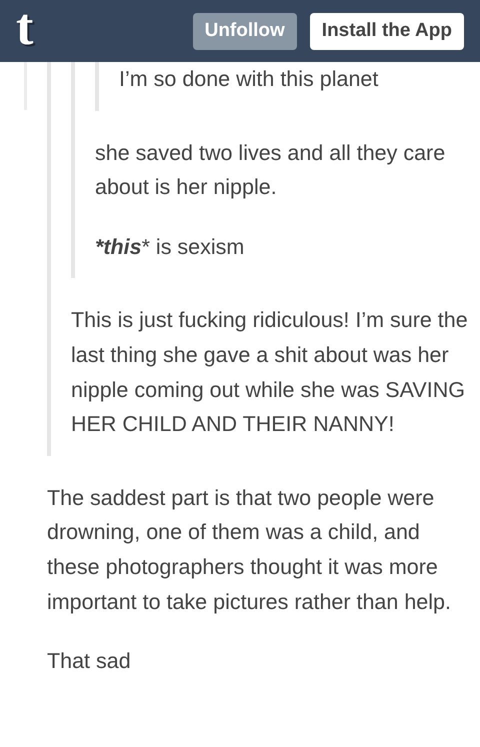 The image size is (480, 747). I want to click on post-text: This is just fucking ridiculous! I’m sure the last thing she gave a shit about was her nipple coming out while she was SAVING HER CHILD AND THEIR NANNY!, so click(270, 372).